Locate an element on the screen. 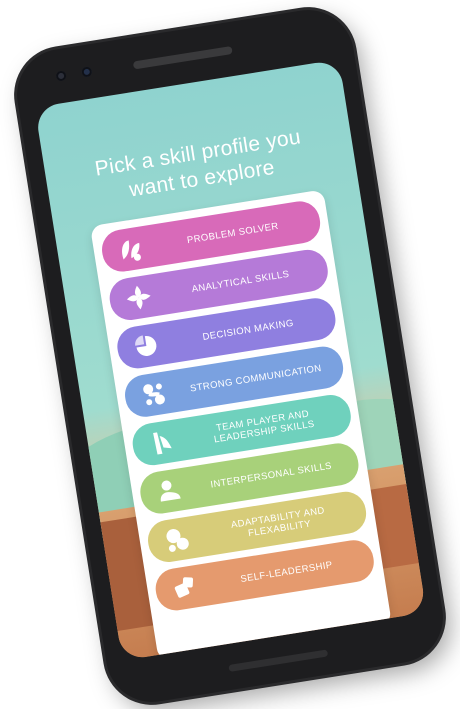 This screenshot has height=709, width=460. leaf-cluster-icon is located at coordinates (131, 250).